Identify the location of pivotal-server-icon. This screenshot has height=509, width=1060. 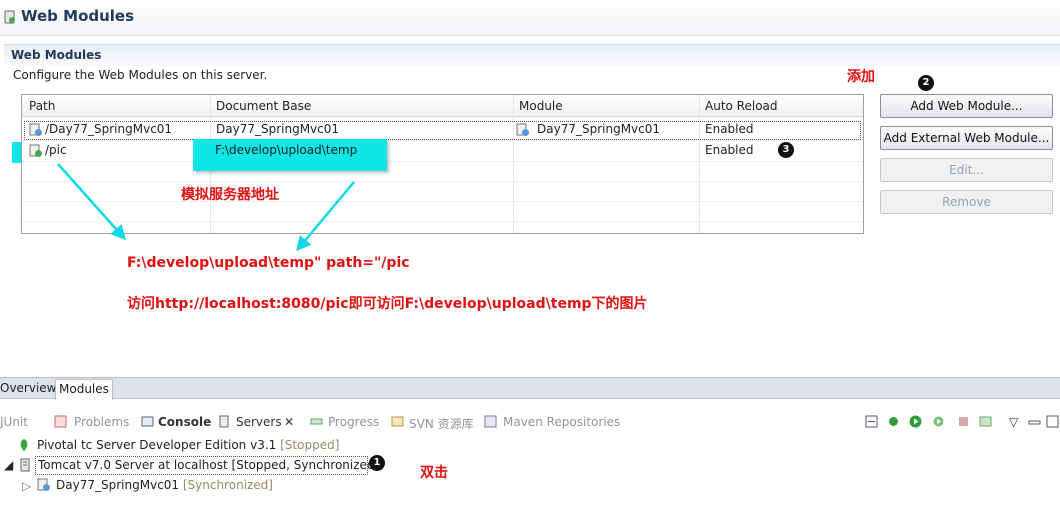
(24, 445).